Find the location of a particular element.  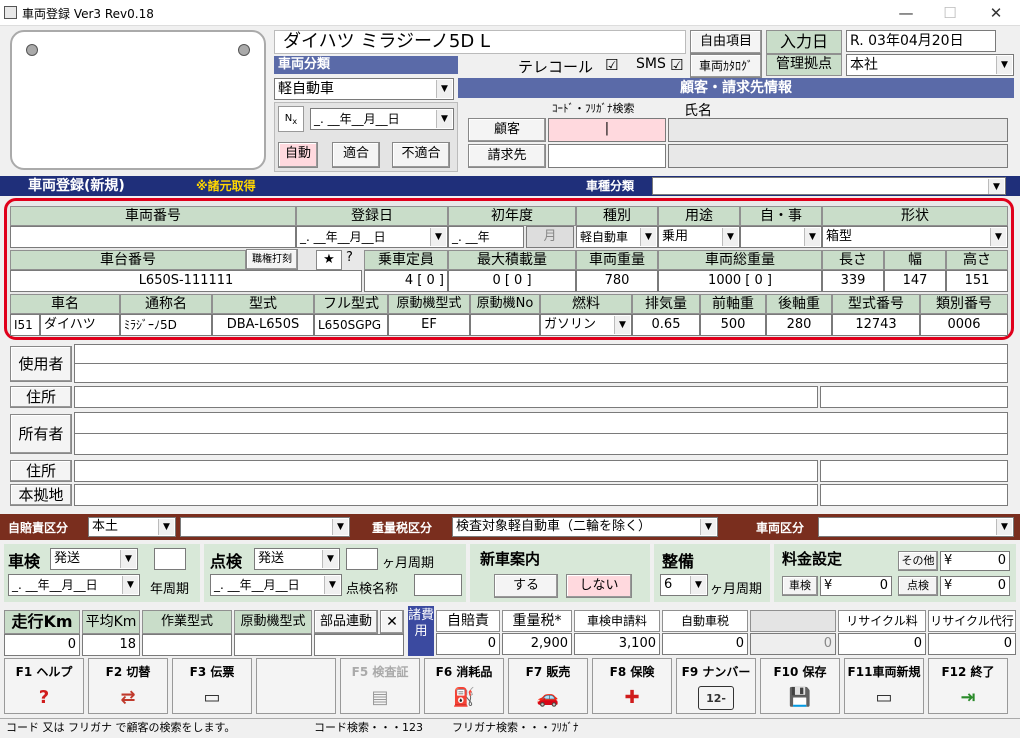

fkey-insurance-button: F8 保険 ✚ is located at coordinates (632, 686).